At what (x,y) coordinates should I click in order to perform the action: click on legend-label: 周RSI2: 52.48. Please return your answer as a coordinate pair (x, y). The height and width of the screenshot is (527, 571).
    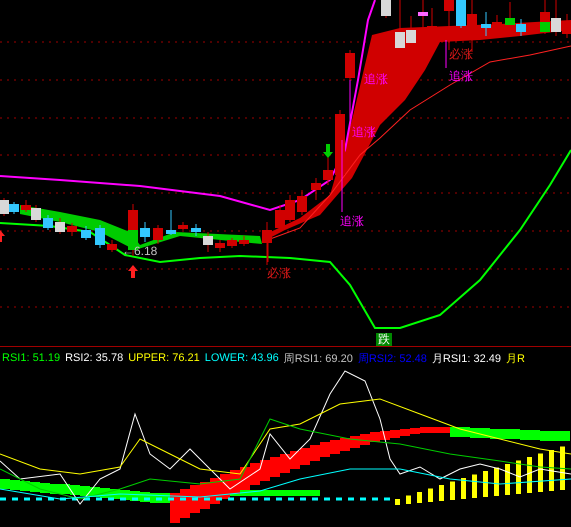
    Looking at the image, I should click on (392, 359).